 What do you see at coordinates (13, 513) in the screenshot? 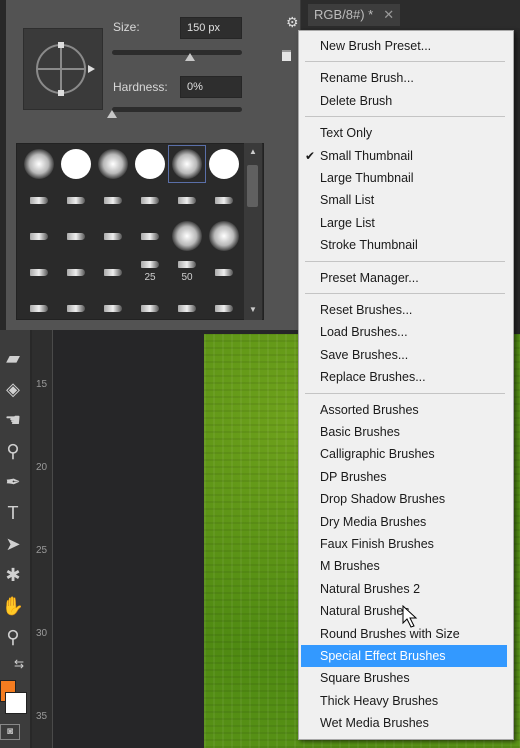
I see `type-icon: T` at bounding box center [13, 513].